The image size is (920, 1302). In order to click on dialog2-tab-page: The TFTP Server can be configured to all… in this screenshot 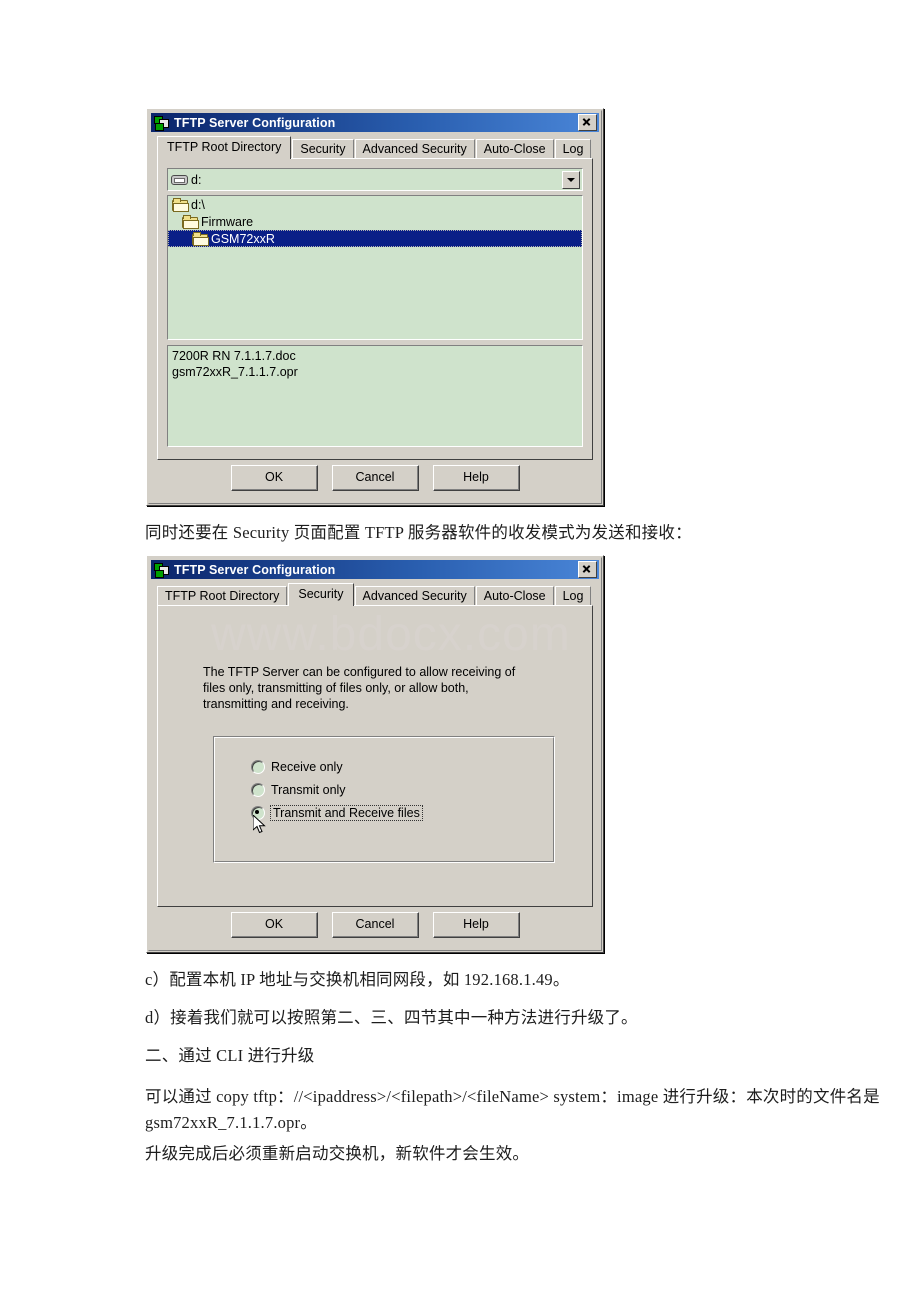, I will do `click(375, 756)`.